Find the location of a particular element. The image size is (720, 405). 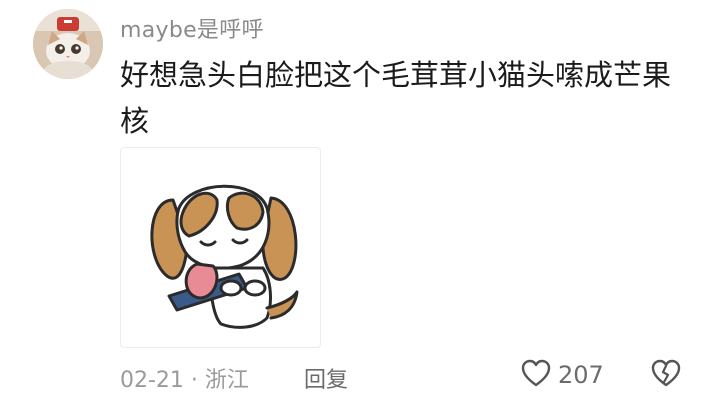

reply-button: 回复 is located at coordinates (326, 378).